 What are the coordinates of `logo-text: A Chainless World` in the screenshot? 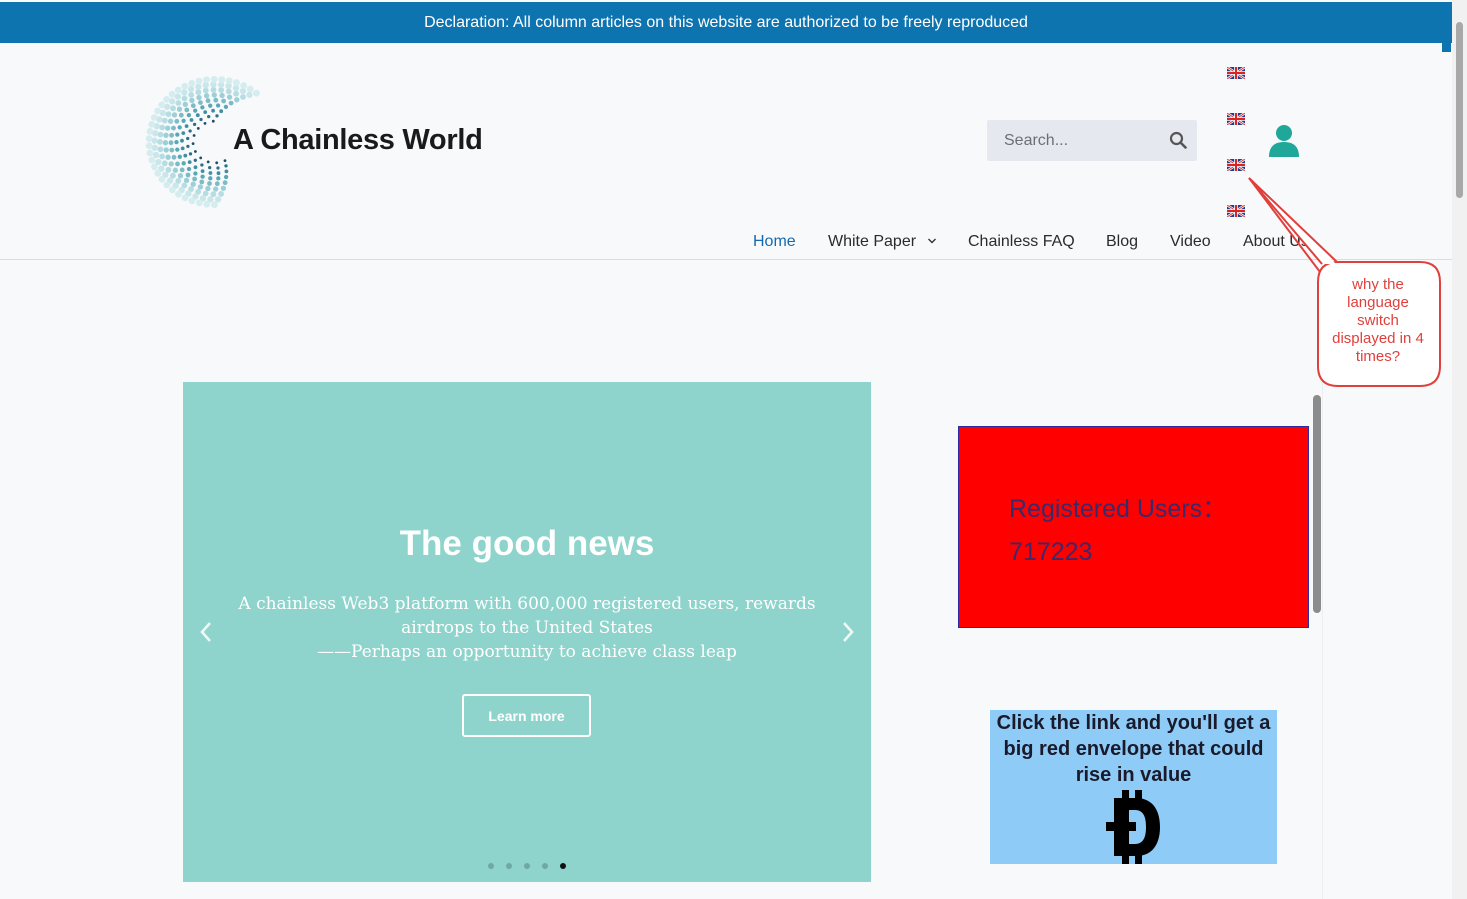 It's located at (358, 140).